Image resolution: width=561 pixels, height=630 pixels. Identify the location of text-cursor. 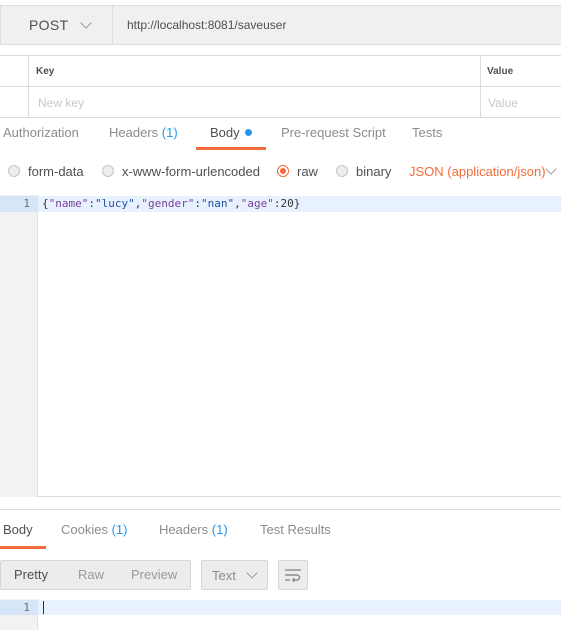
(43, 607).